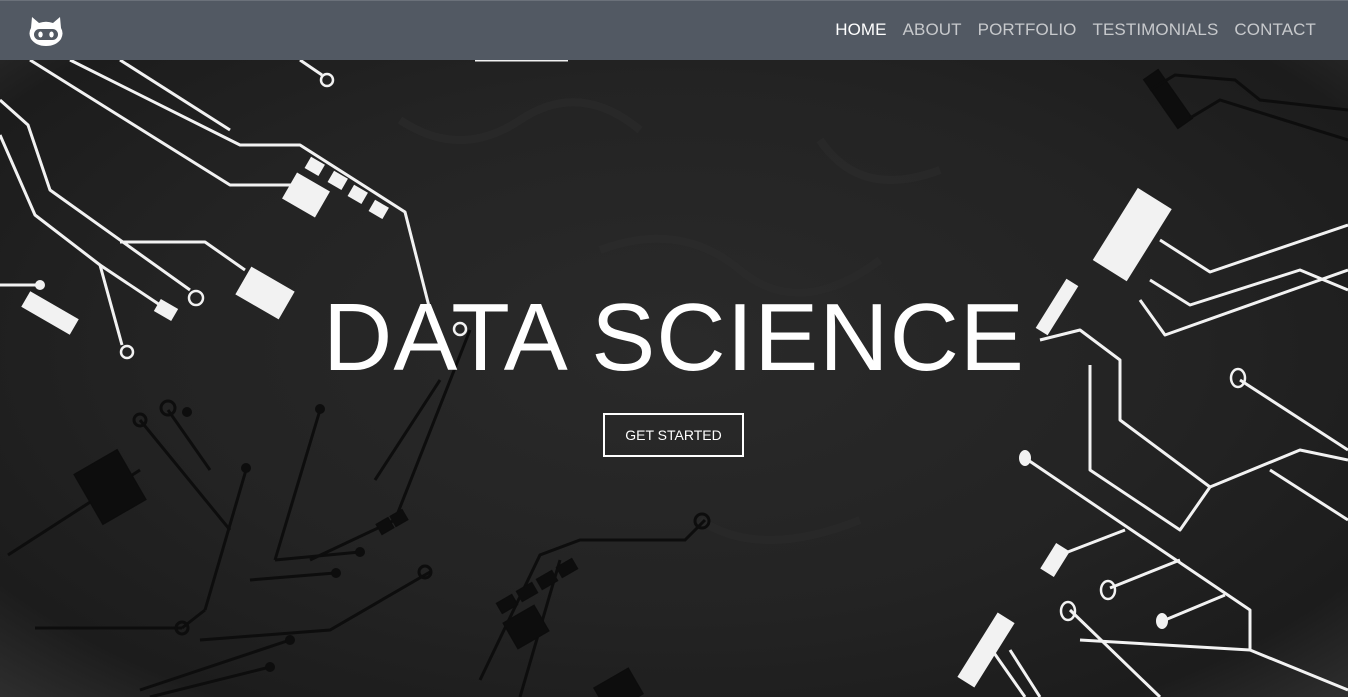 The image size is (1348, 697). Describe the element at coordinates (860, 30) in the screenshot. I see `nav-link-home: HOME` at that location.